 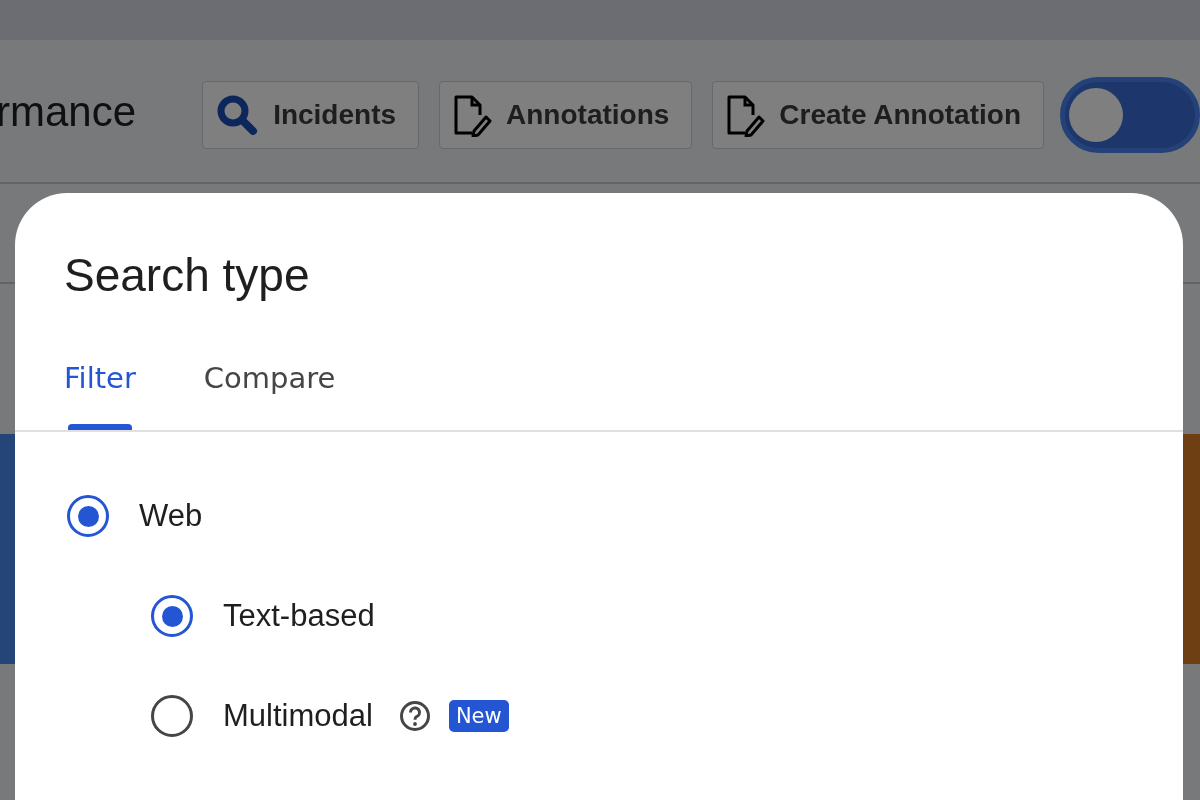 I want to click on new-badge: New, so click(x=478, y=716).